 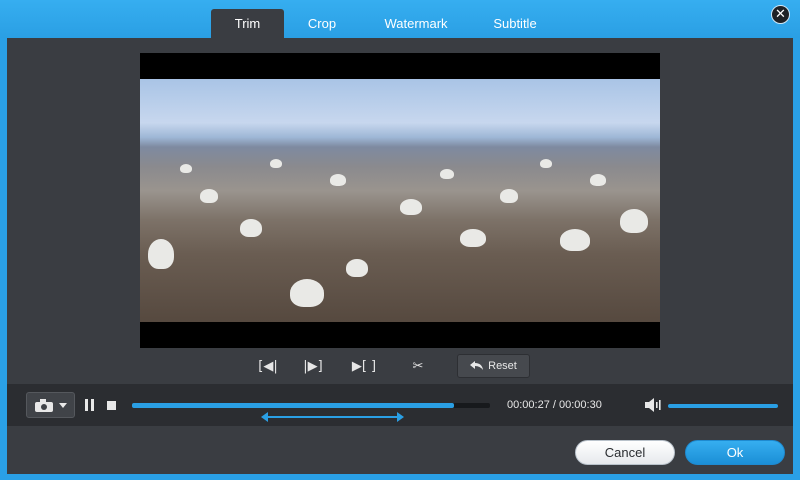 I want to click on ok-button: Ok, so click(x=735, y=452).